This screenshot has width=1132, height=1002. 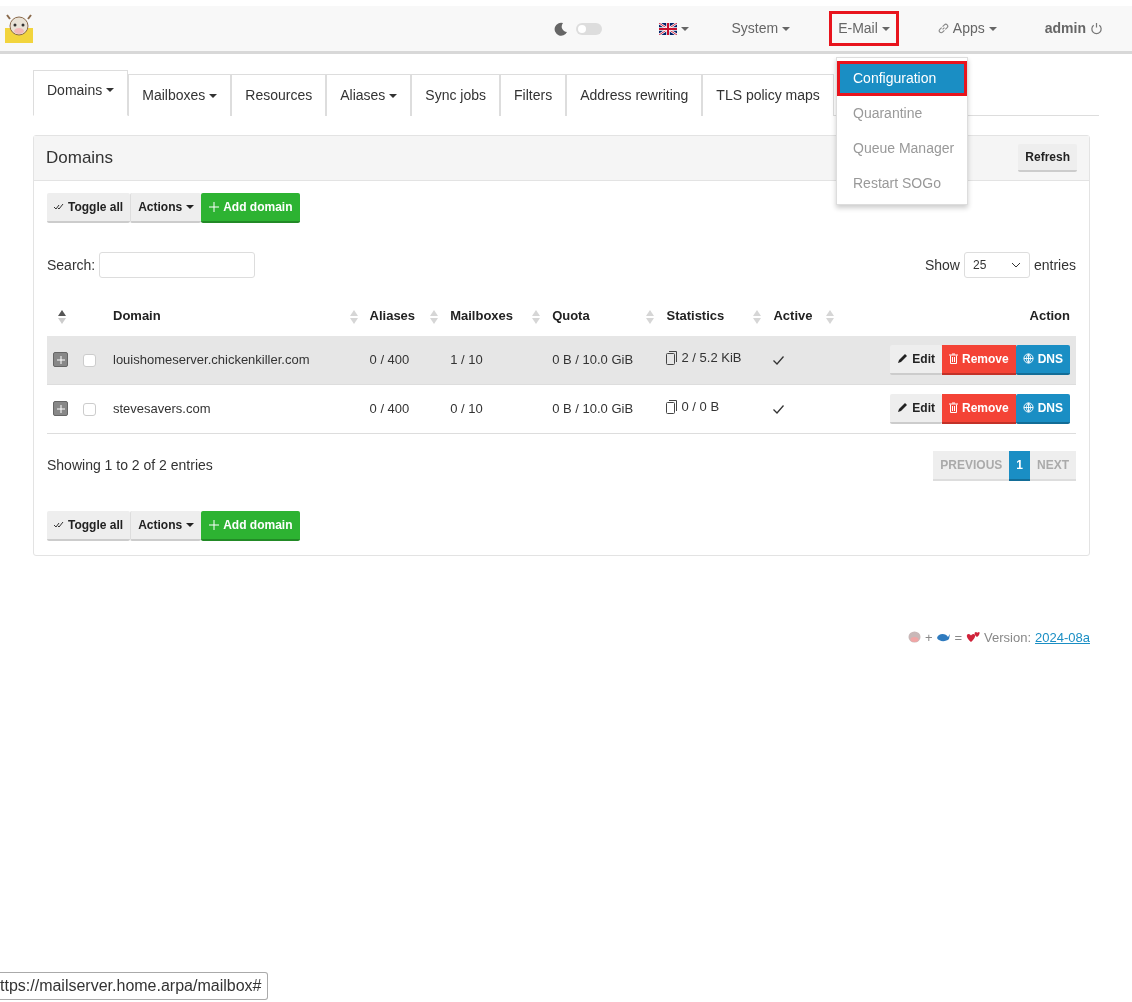 What do you see at coordinates (1015, 265) in the screenshot?
I see `chevron-down-icon` at bounding box center [1015, 265].